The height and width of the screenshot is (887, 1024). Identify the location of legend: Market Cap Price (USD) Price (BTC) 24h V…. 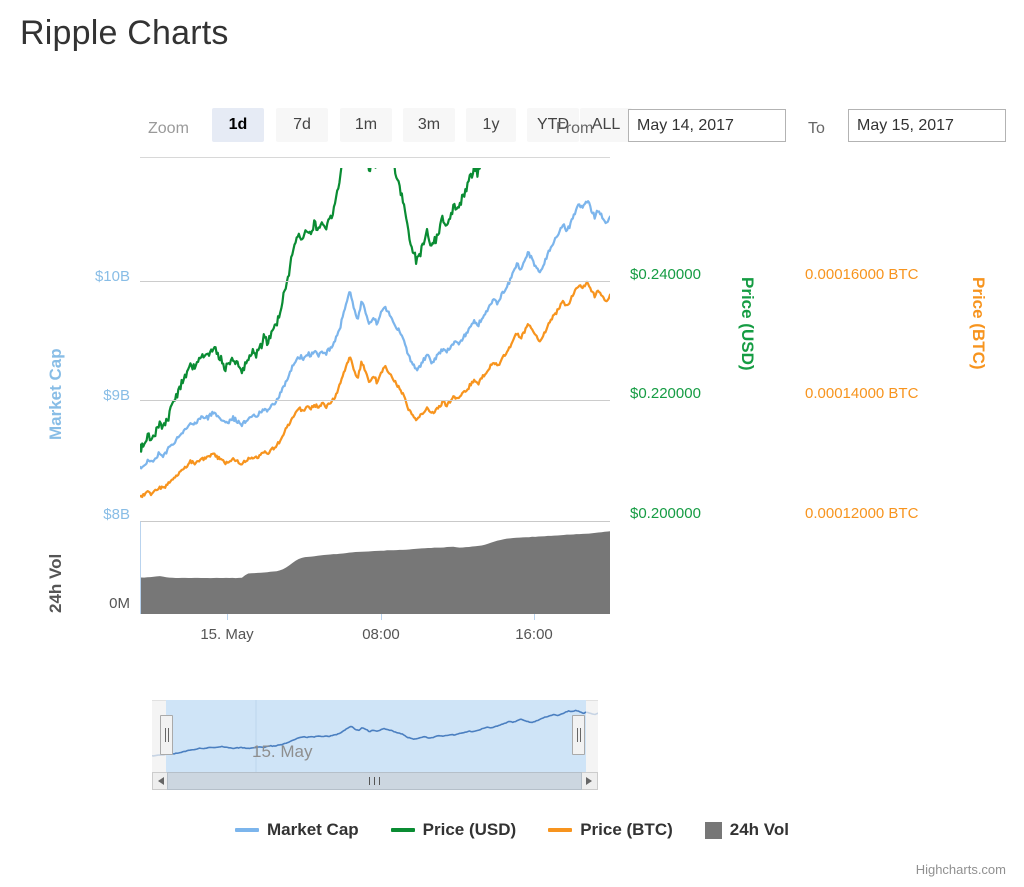
(512, 830).